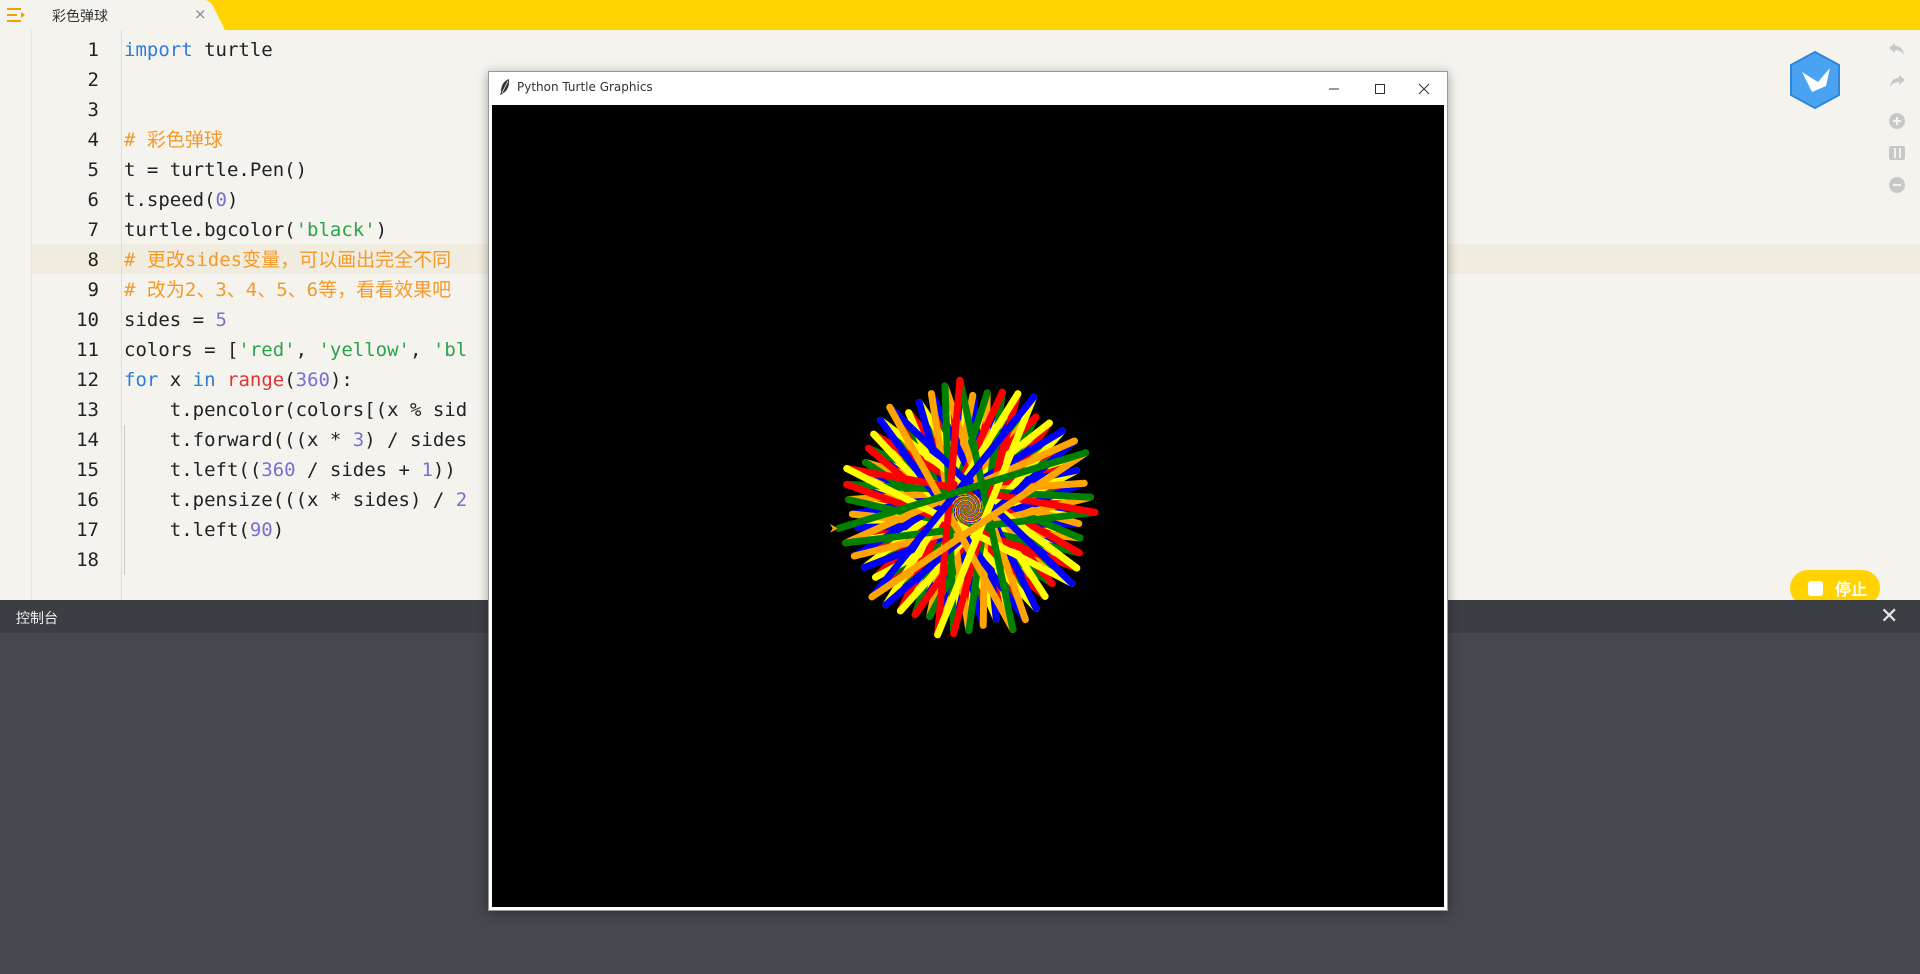 The width and height of the screenshot is (1920, 974). What do you see at coordinates (295, 530) in the screenshot?
I see `code-line-17: t.left(90)` at bounding box center [295, 530].